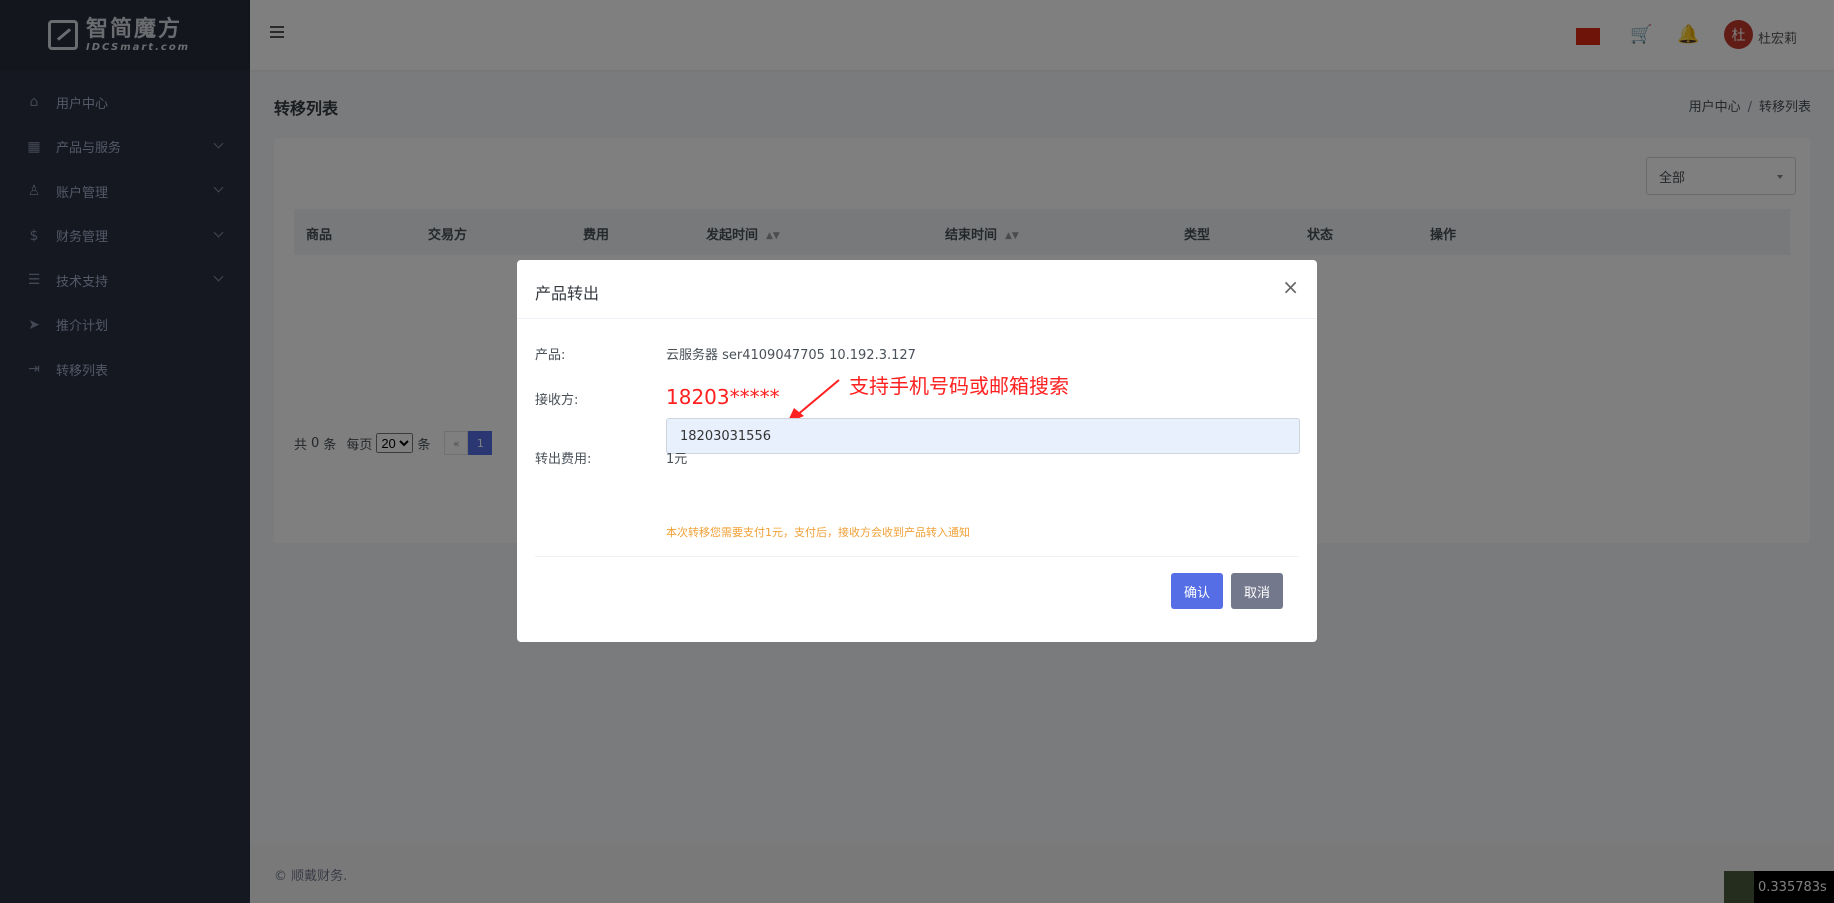 The width and height of the screenshot is (1834, 903). What do you see at coordinates (791, 355) in the screenshot?
I see `product-value: 云服务器 ser4109047705 10.192.3.127` at bounding box center [791, 355].